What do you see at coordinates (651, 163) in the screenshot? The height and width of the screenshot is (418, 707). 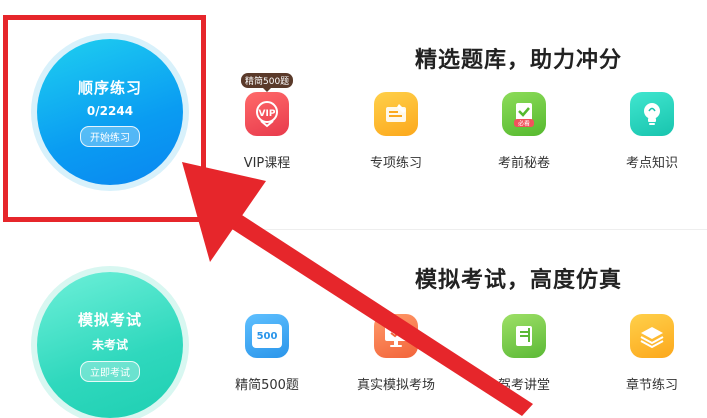 I see `knowledge-point-label: 考点知识` at bounding box center [651, 163].